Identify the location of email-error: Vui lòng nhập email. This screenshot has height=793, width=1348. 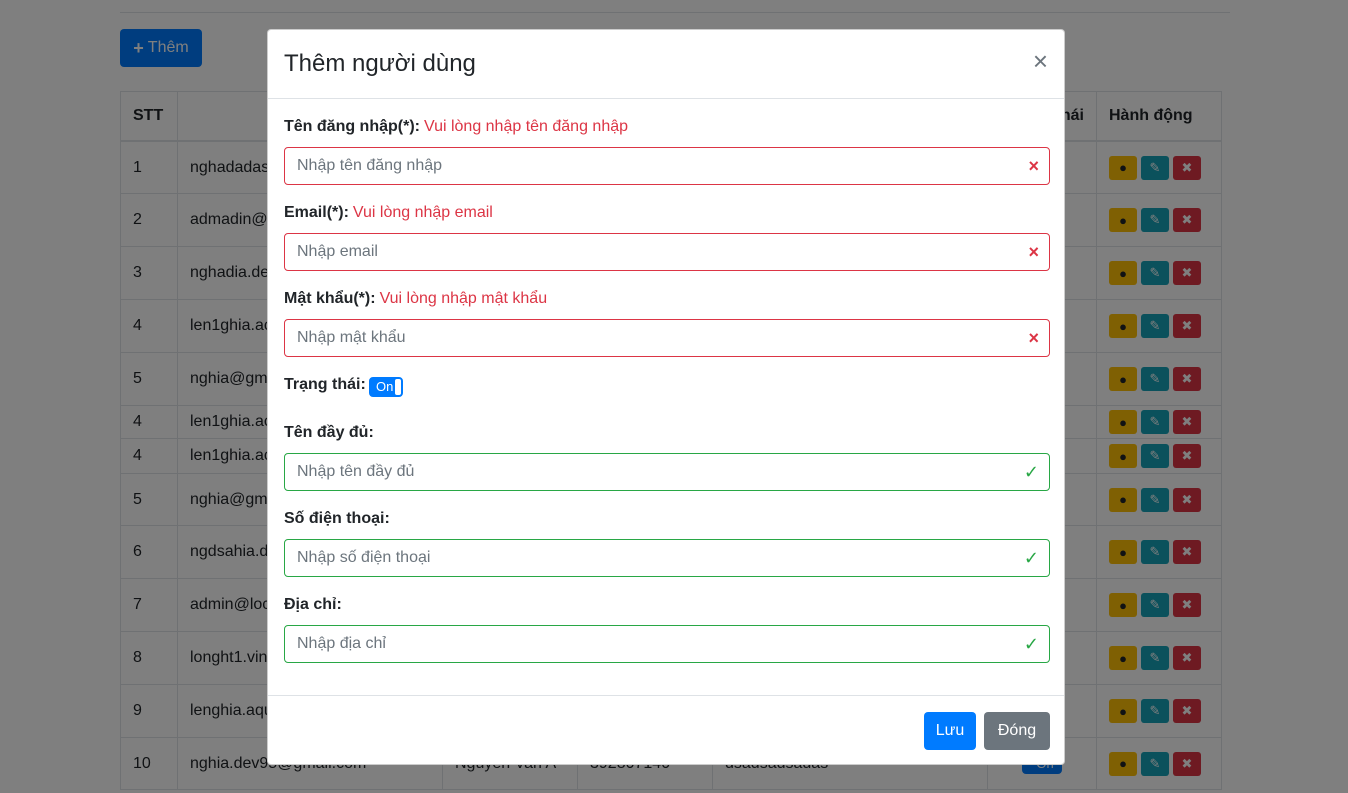
(422, 212).